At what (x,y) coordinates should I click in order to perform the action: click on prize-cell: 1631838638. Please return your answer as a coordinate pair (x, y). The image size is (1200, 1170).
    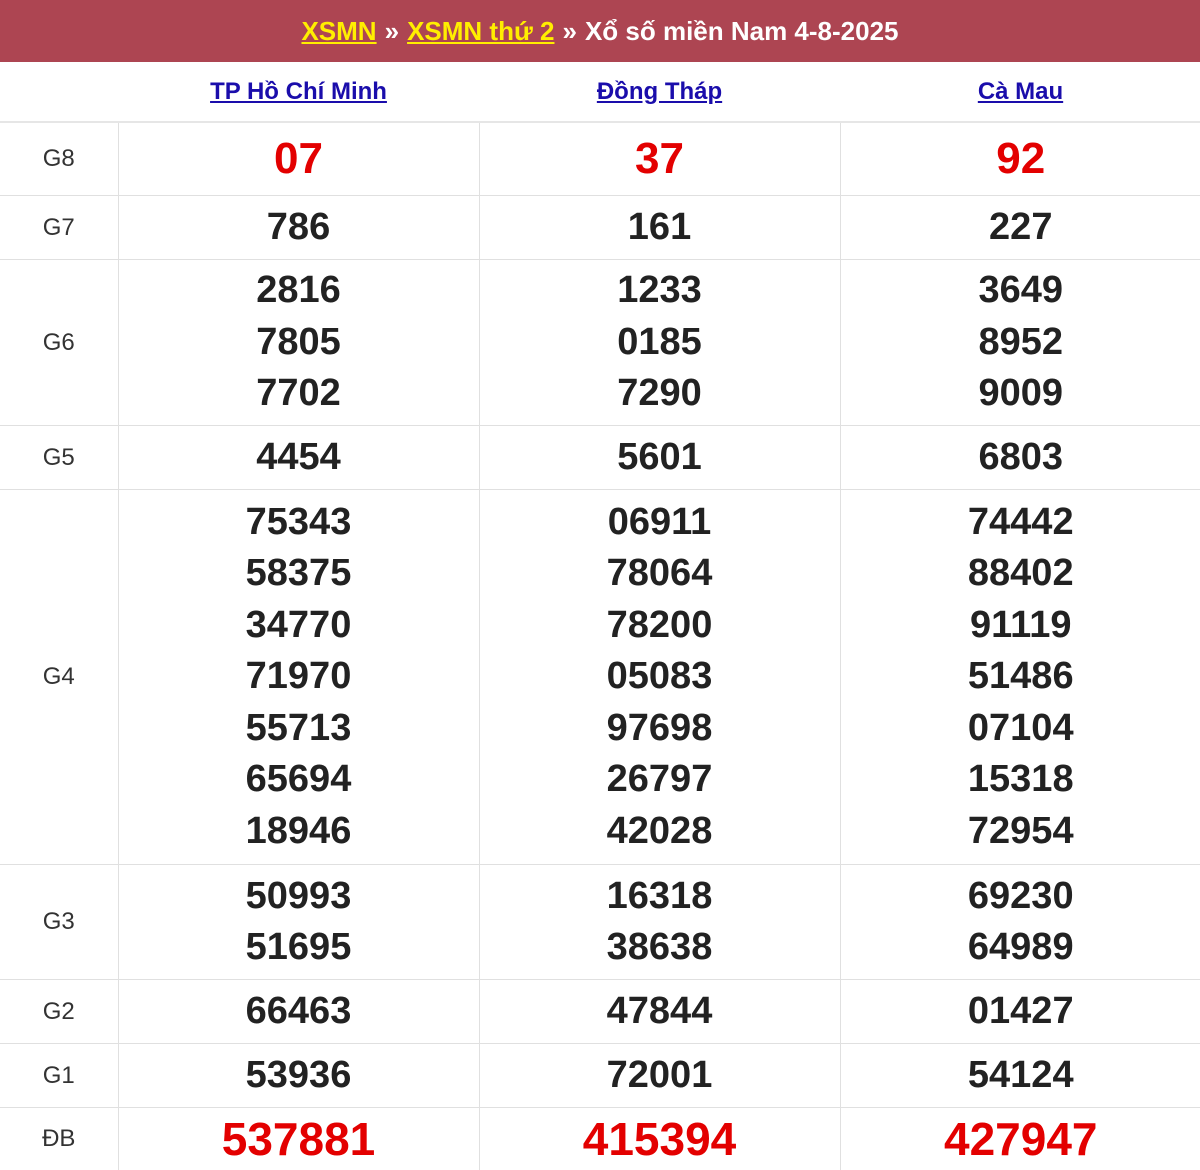
    Looking at the image, I should click on (659, 922).